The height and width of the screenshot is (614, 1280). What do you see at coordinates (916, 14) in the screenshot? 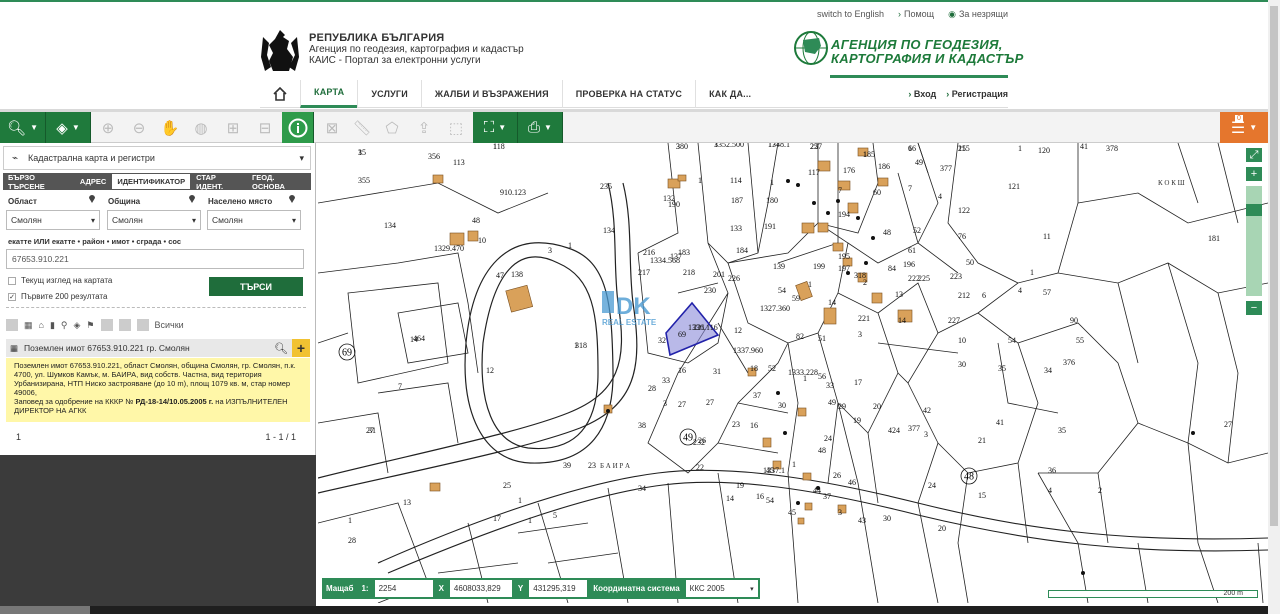
I see `help-link: › Помощ` at bounding box center [916, 14].